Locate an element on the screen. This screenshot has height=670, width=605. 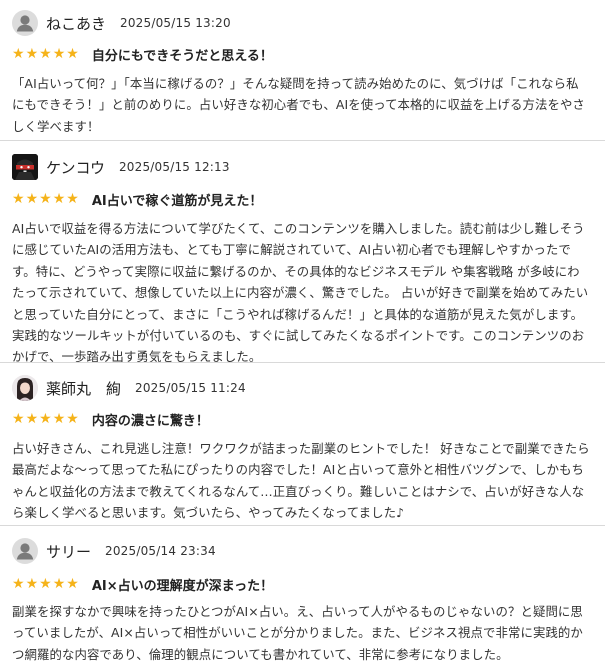
review-date: 2025/05/14 23:34 is located at coordinates (160, 551).